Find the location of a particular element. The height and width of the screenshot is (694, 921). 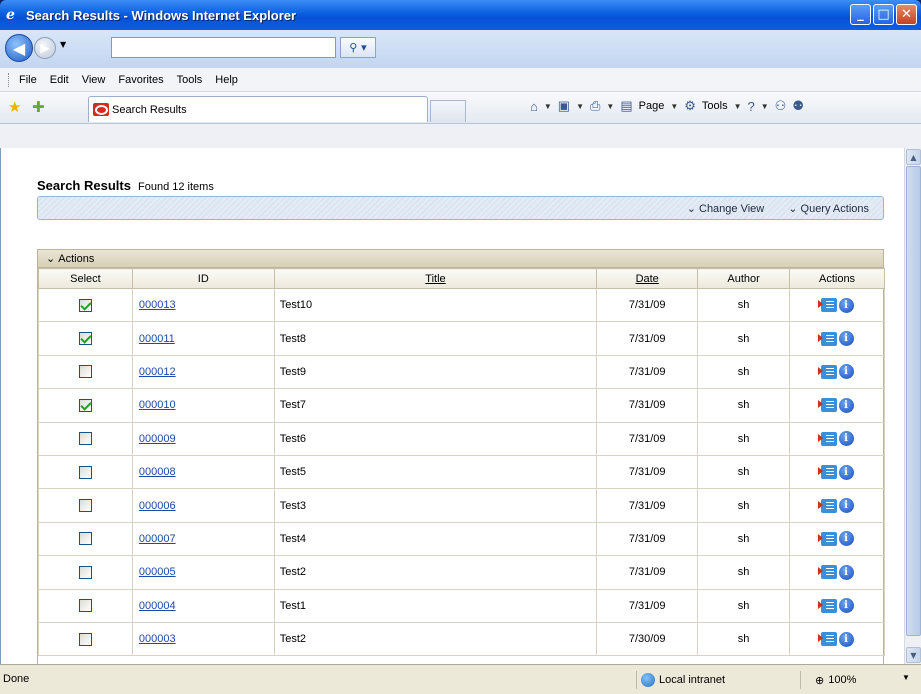

security-zone: Local intranet is located at coordinates (680, 680).